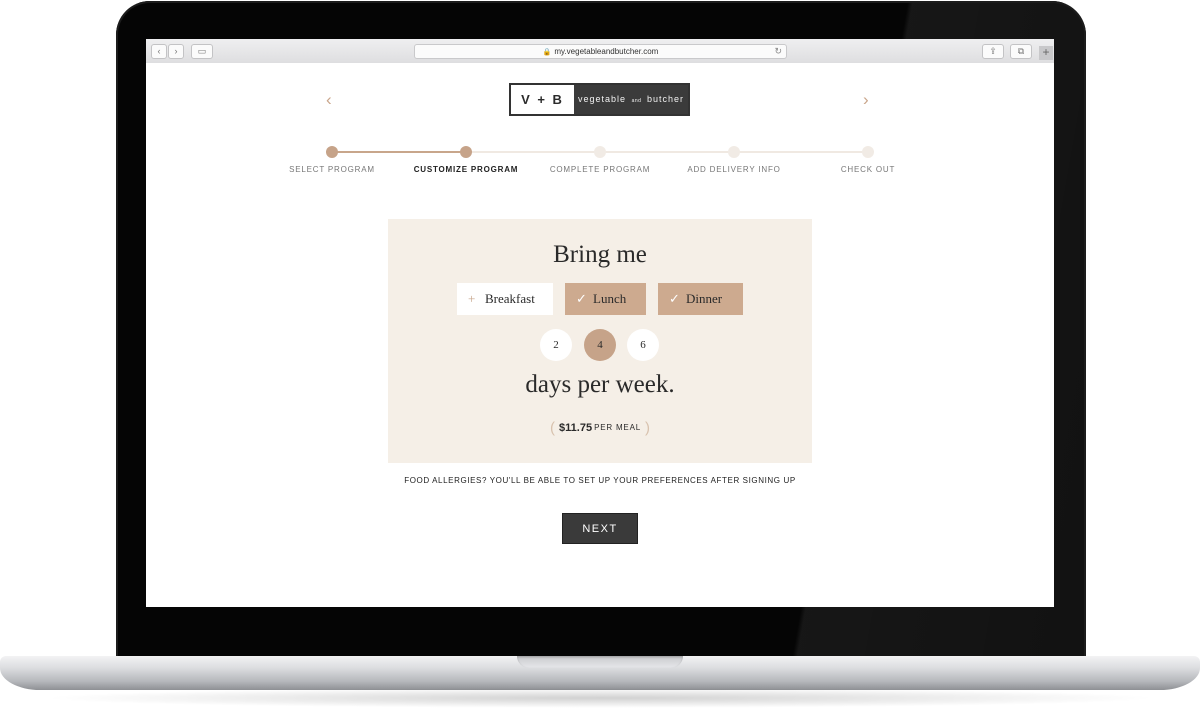  I want to click on days-per-week-text: days per week., so click(600, 384).